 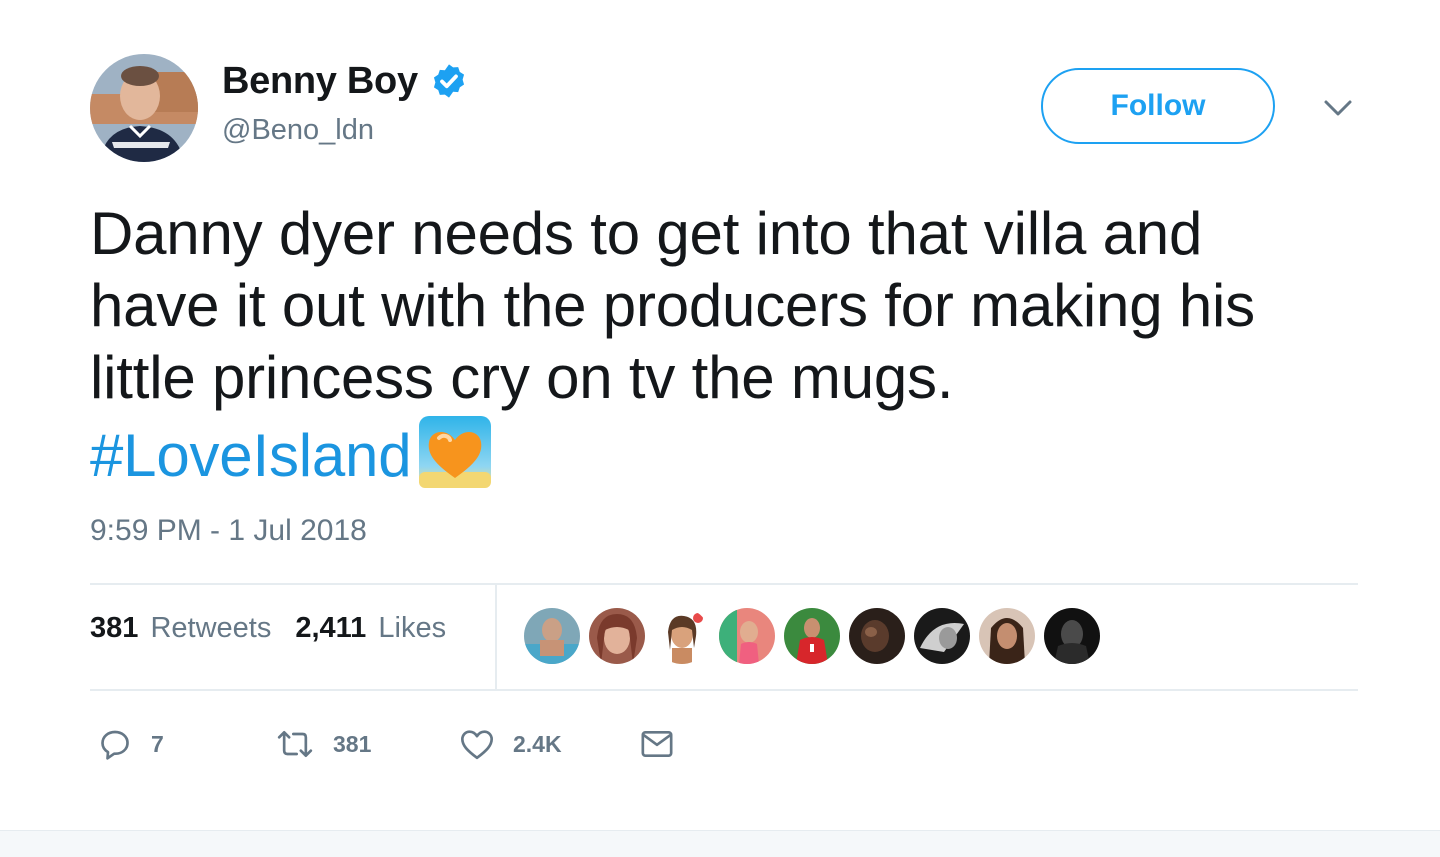 I want to click on page-footer-band, so click(x=720, y=843).